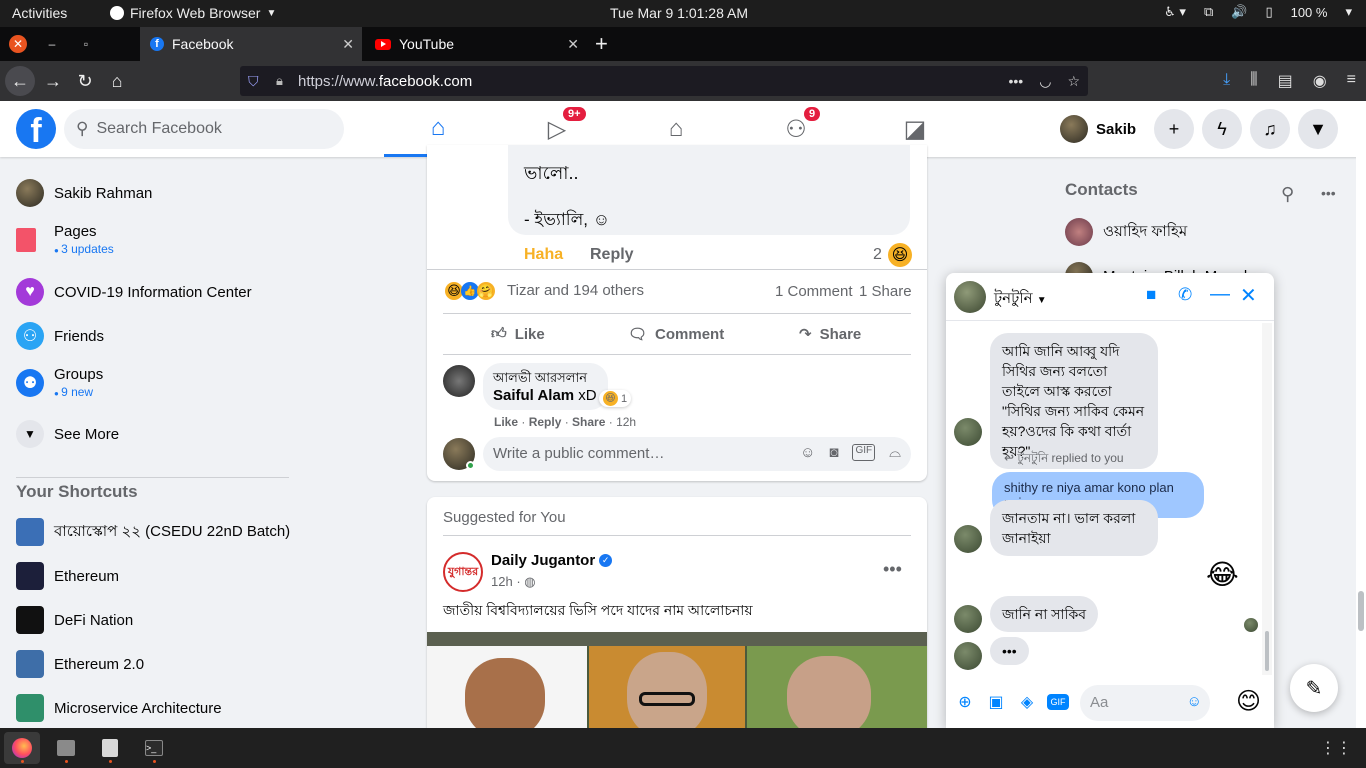 Image resolution: width=1366 pixels, height=768 pixels. What do you see at coordinates (833, 452) in the screenshot?
I see `camera-icon: ◙` at bounding box center [833, 452].